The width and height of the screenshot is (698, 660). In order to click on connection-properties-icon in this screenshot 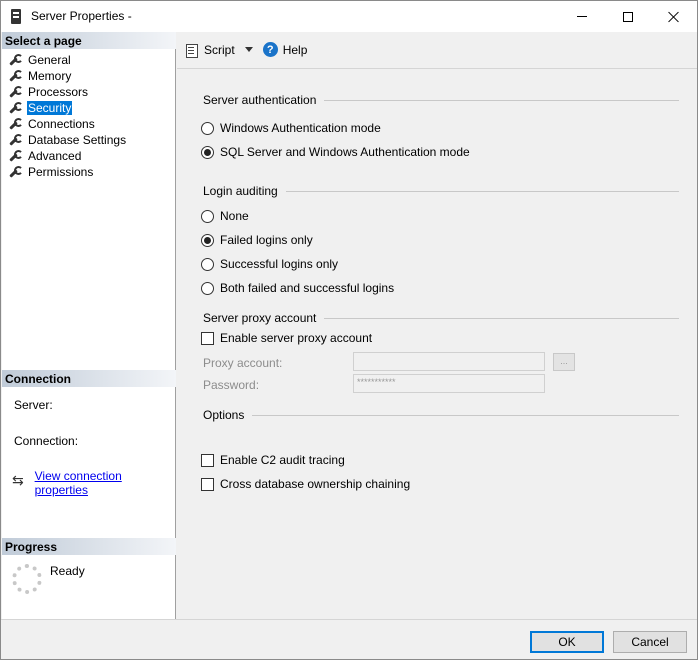, I will do `click(20, 481)`.